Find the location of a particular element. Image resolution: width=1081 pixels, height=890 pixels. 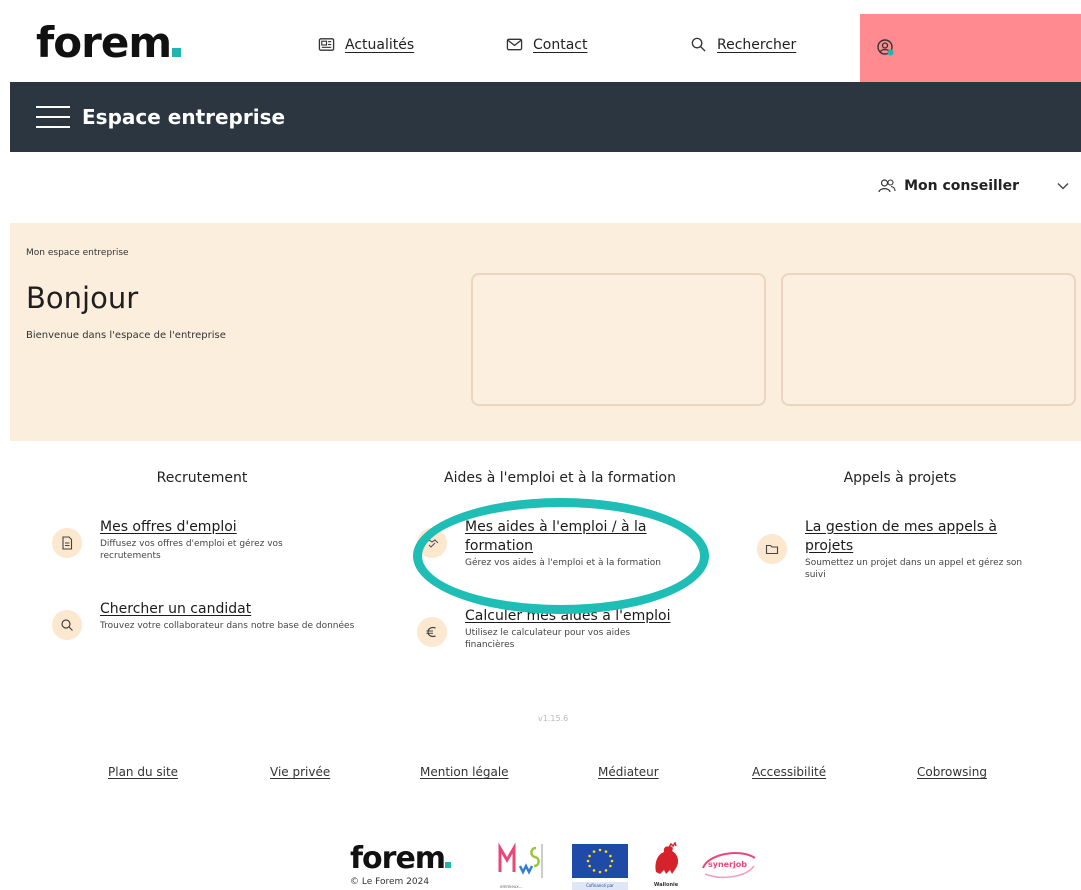

forem-logo: forem is located at coordinates (109, 43).